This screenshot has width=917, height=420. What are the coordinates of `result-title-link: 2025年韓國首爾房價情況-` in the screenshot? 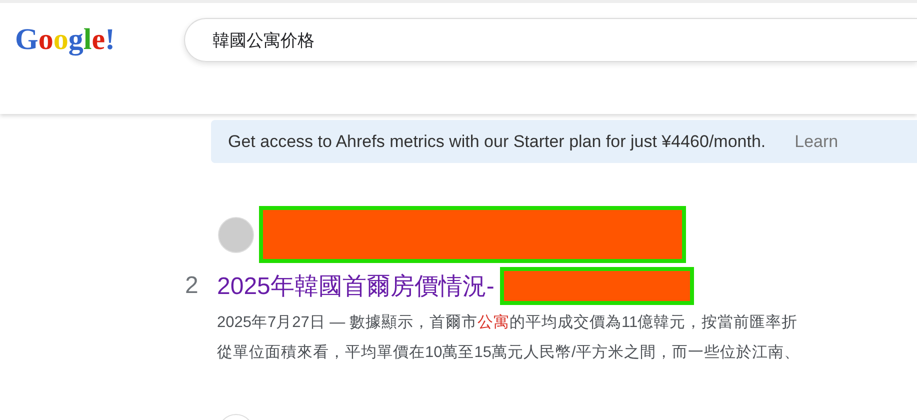 It's located at (355, 286).